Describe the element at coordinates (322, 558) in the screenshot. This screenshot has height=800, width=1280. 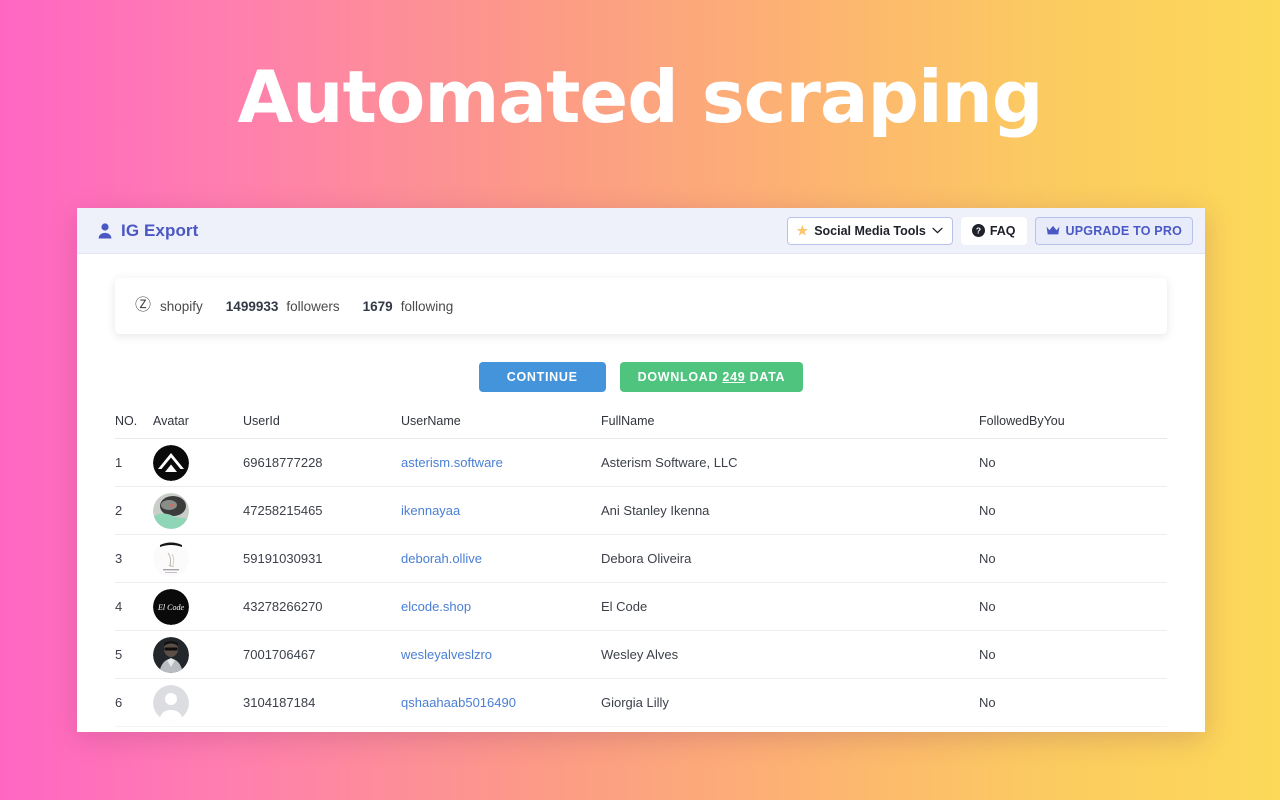
I see `cell-userid: 59191030931` at that location.